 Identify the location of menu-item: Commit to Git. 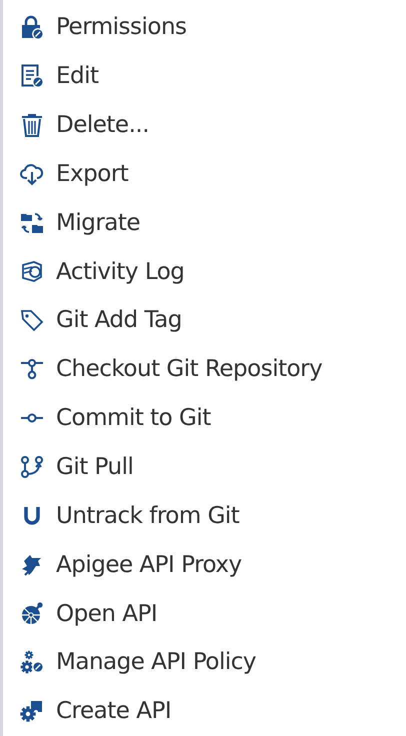
(133, 418).